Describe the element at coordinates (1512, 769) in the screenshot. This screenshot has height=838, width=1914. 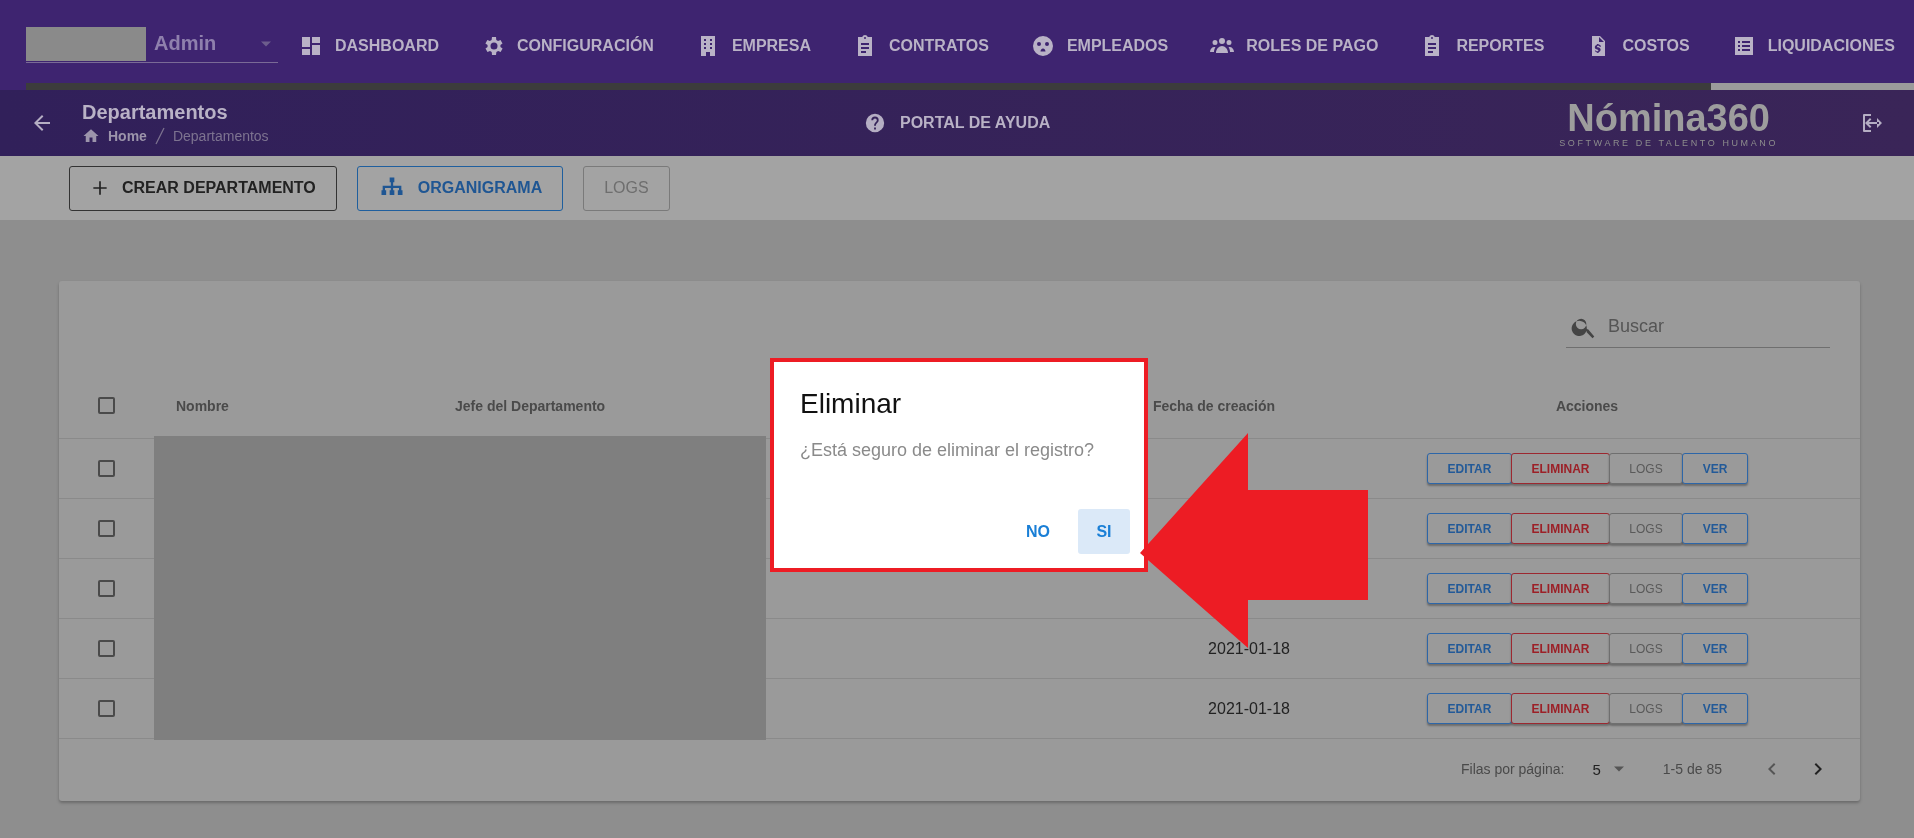
I see `rows-per-page-label: Filas por página:` at that location.